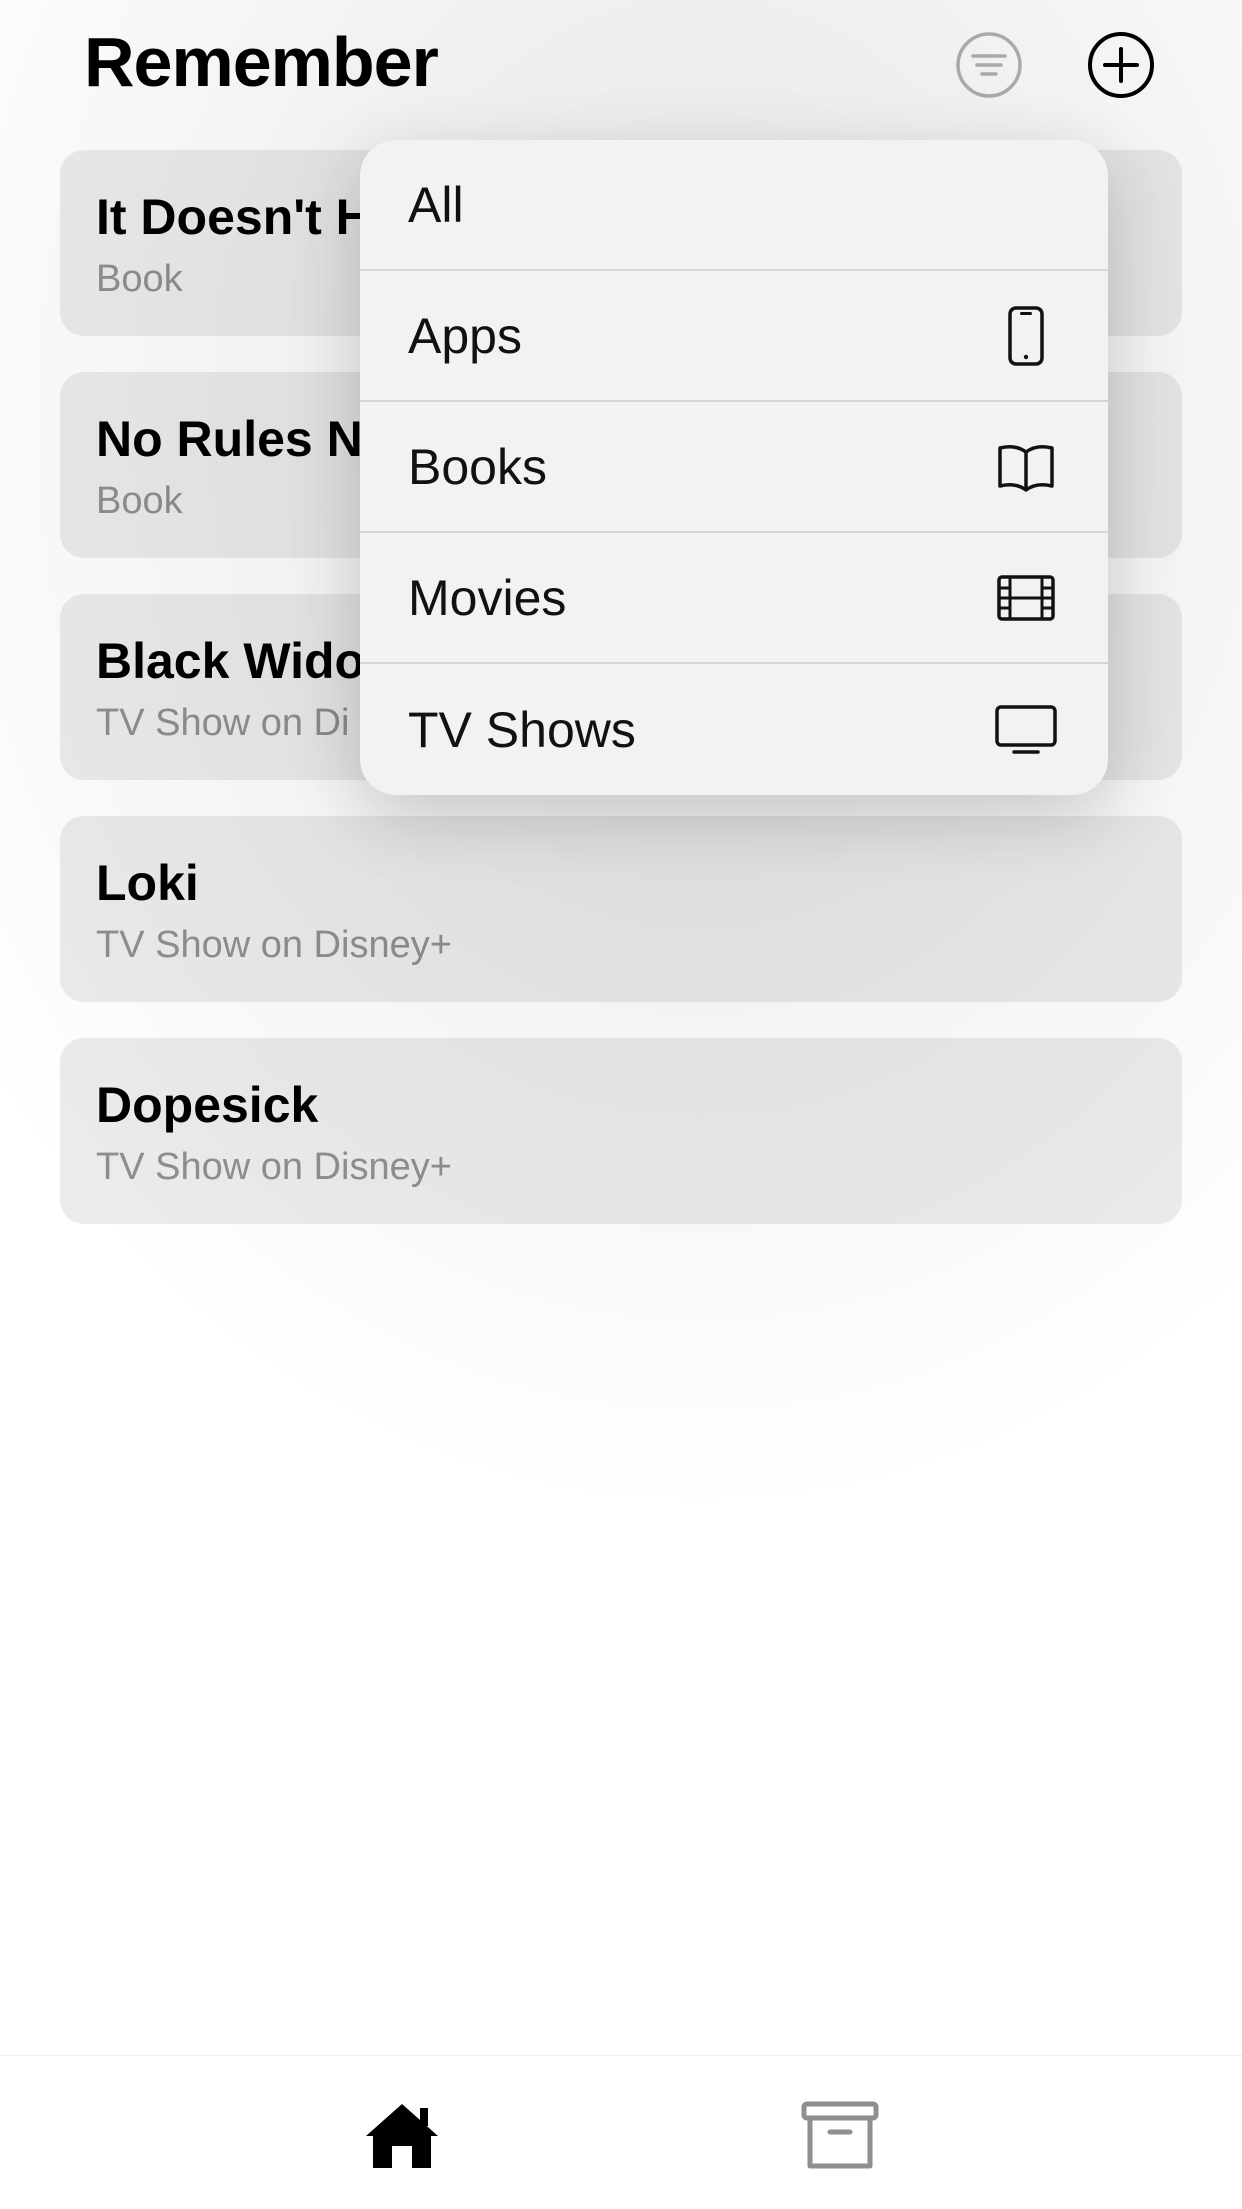 The height and width of the screenshot is (2209, 1242). What do you see at coordinates (223, 723) in the screenshot?
I see `item-subtitle: TV Show on Di` at bounding box center [223, 723].